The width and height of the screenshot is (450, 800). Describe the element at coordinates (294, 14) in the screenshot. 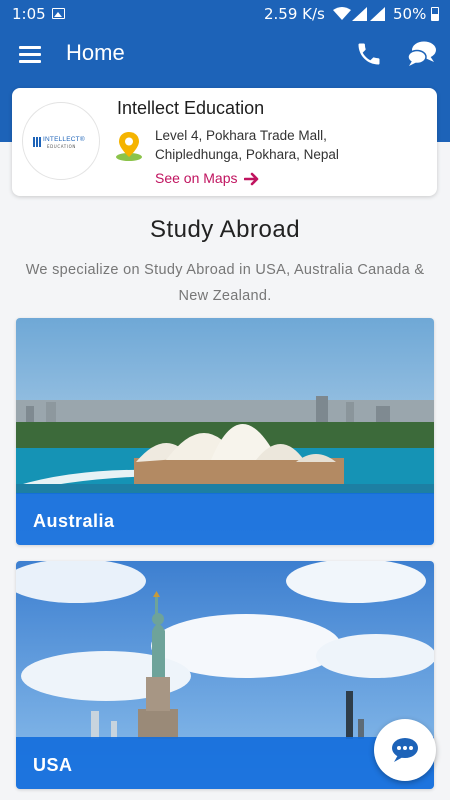

I see `network-speed: 2.59 K/s` at that location.